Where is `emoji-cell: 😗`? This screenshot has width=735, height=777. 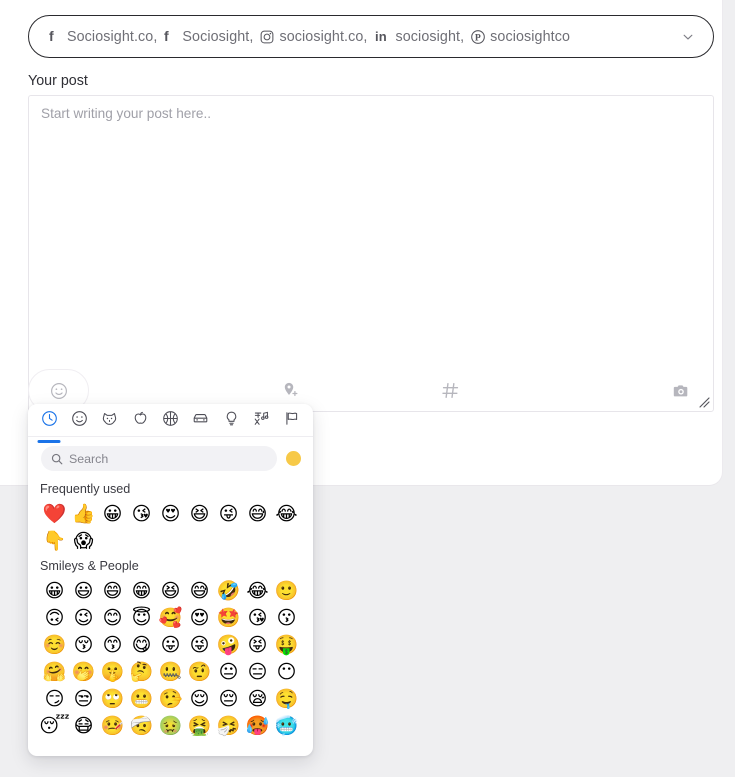
emoji-cell: 😗 is located at coordinates (286, 618).